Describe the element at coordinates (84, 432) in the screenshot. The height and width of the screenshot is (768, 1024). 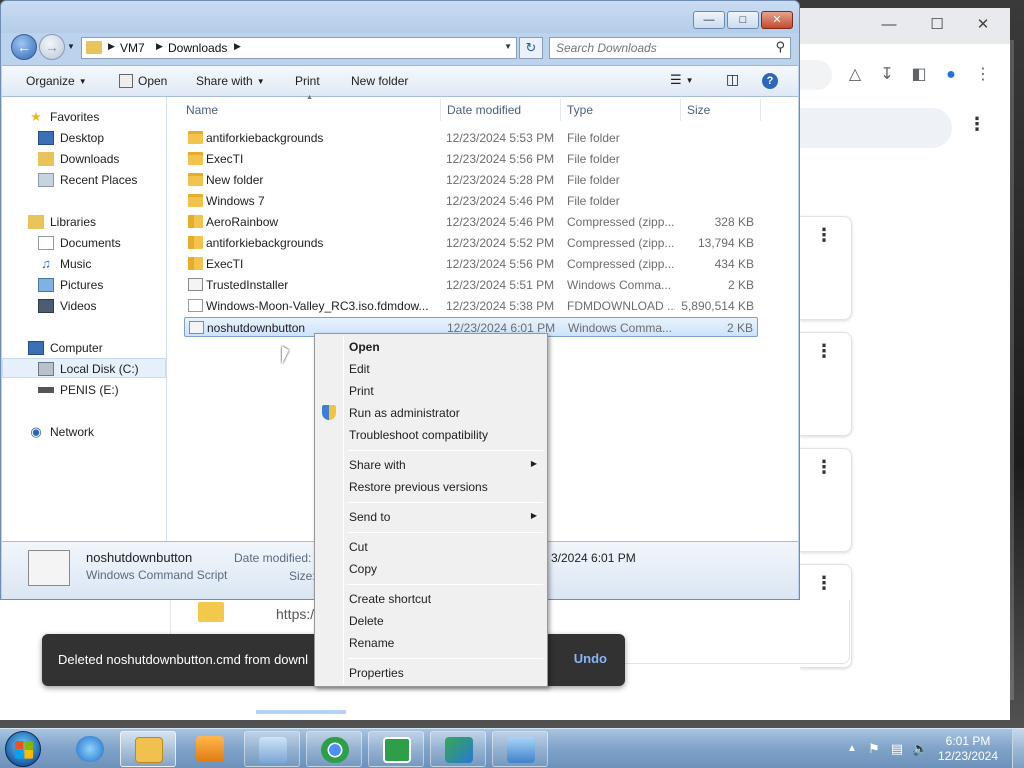
I see `nav-network: ◉ Network` at that location.